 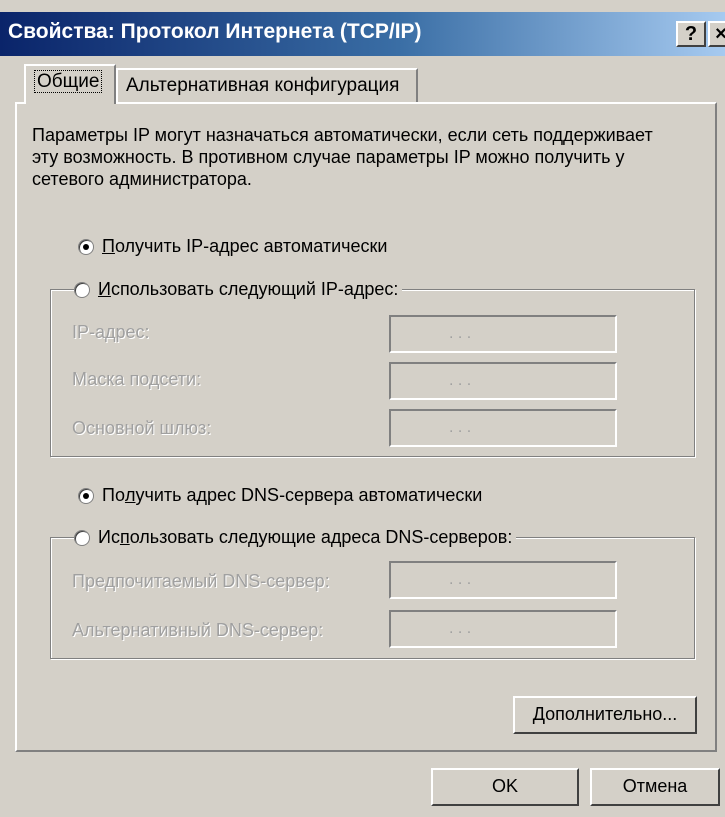 I want to click on radio-dns-auto-indicator, so click(x=86, y=495).